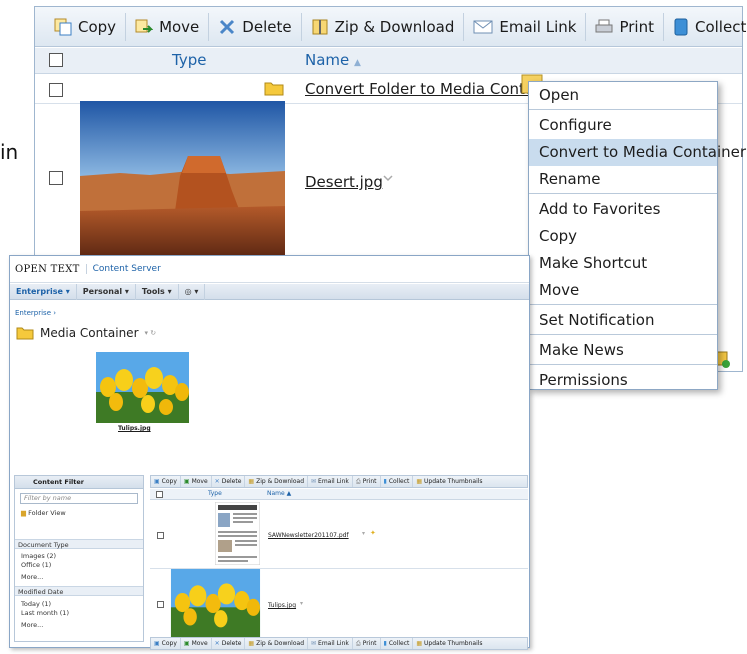 This screenshot has height=654, width=747. Describe the element at coordinates (623, 320) in the screenshot. I see `menu-item-set-notification: Set Notification` at that location.